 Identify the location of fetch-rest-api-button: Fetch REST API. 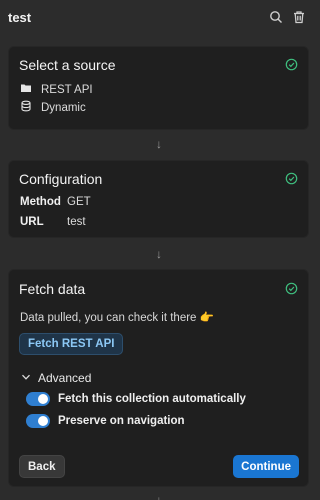
(71, 344).